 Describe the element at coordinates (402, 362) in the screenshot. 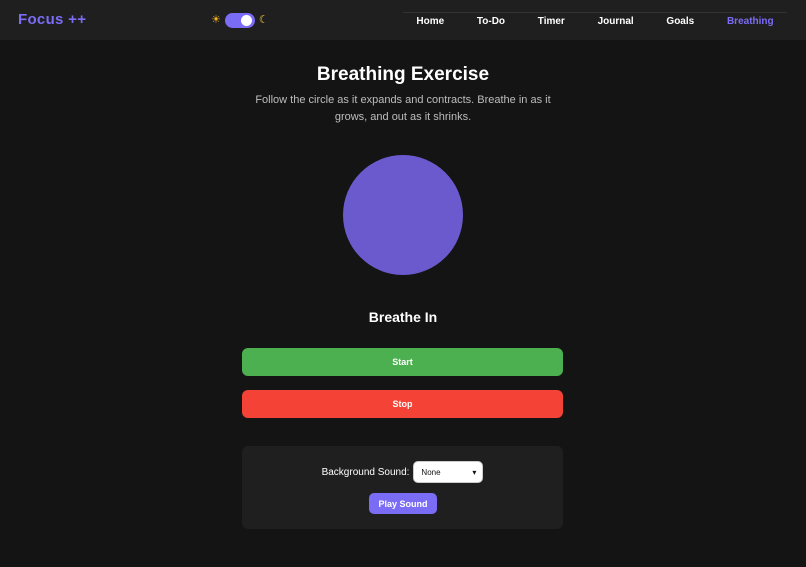

I see `start-button: Start` at that location.